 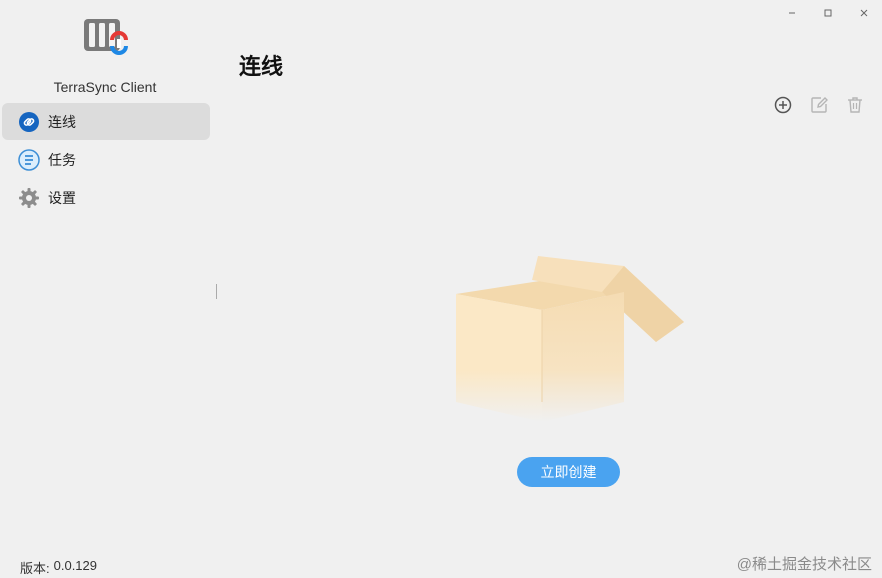 I want to click on sidebar-nav: 连线 任务 设置, so click(x=106, y=160).